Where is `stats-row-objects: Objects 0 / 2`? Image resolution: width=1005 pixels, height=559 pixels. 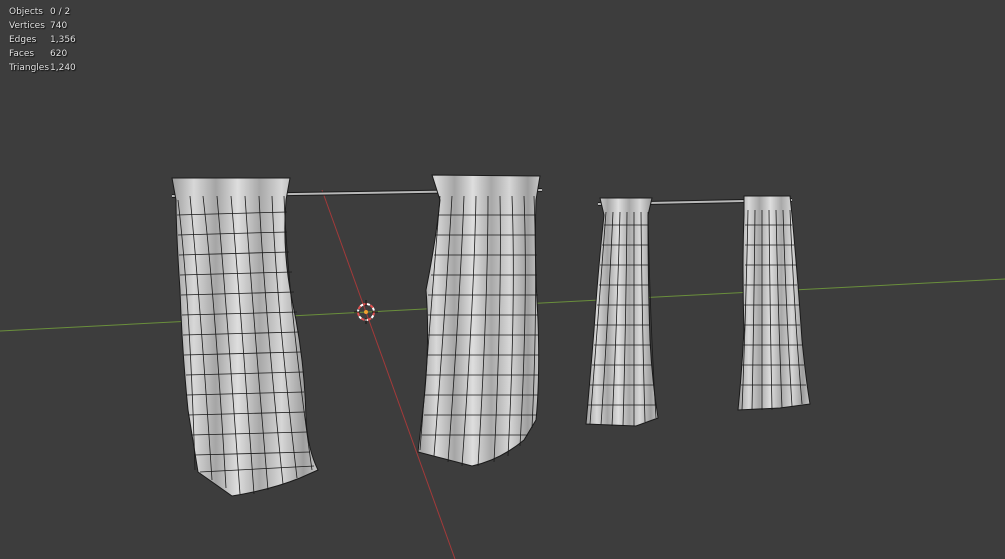
stats-row-objects: Objects 0 / 2 is located at coordinates (42, 12).